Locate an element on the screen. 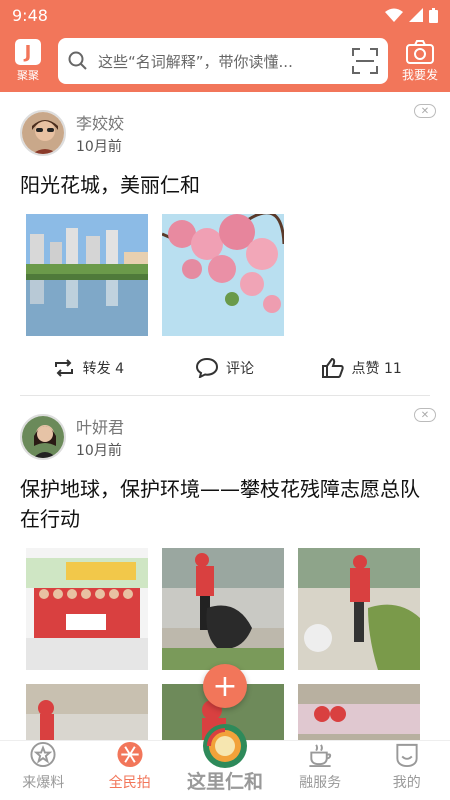 The height and width of the screenshot is (800, 450). app-logo-button: J 聚聚 is located at coordinates (28, 61).